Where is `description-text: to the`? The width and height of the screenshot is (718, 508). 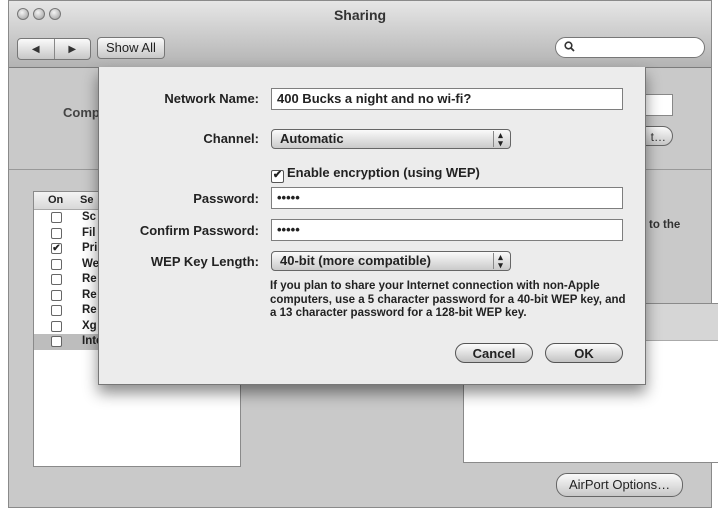 description-text: to the is located at coordinates (665, 225).